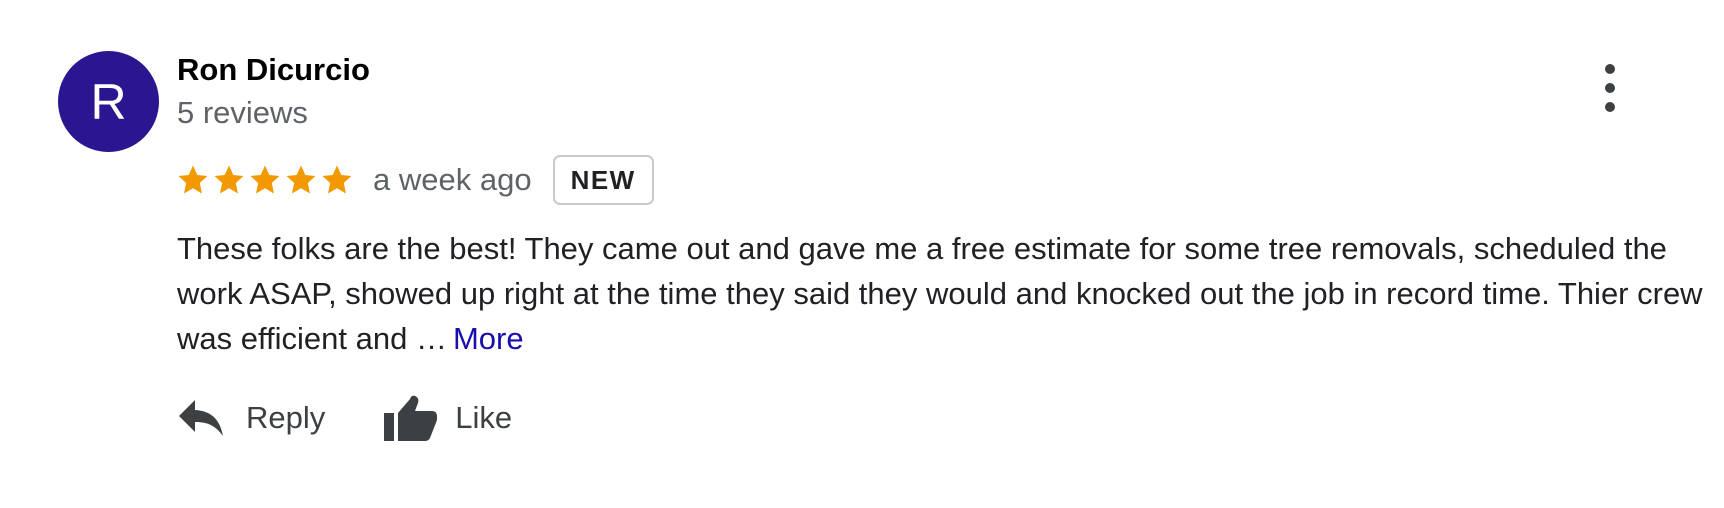 Image resolution: width=1724 pixels, height=508 pixels. What do you see at coordinates (603, 180) in the screenshot?
I see `new-badge: NEW` at bounding box center [603, 180].